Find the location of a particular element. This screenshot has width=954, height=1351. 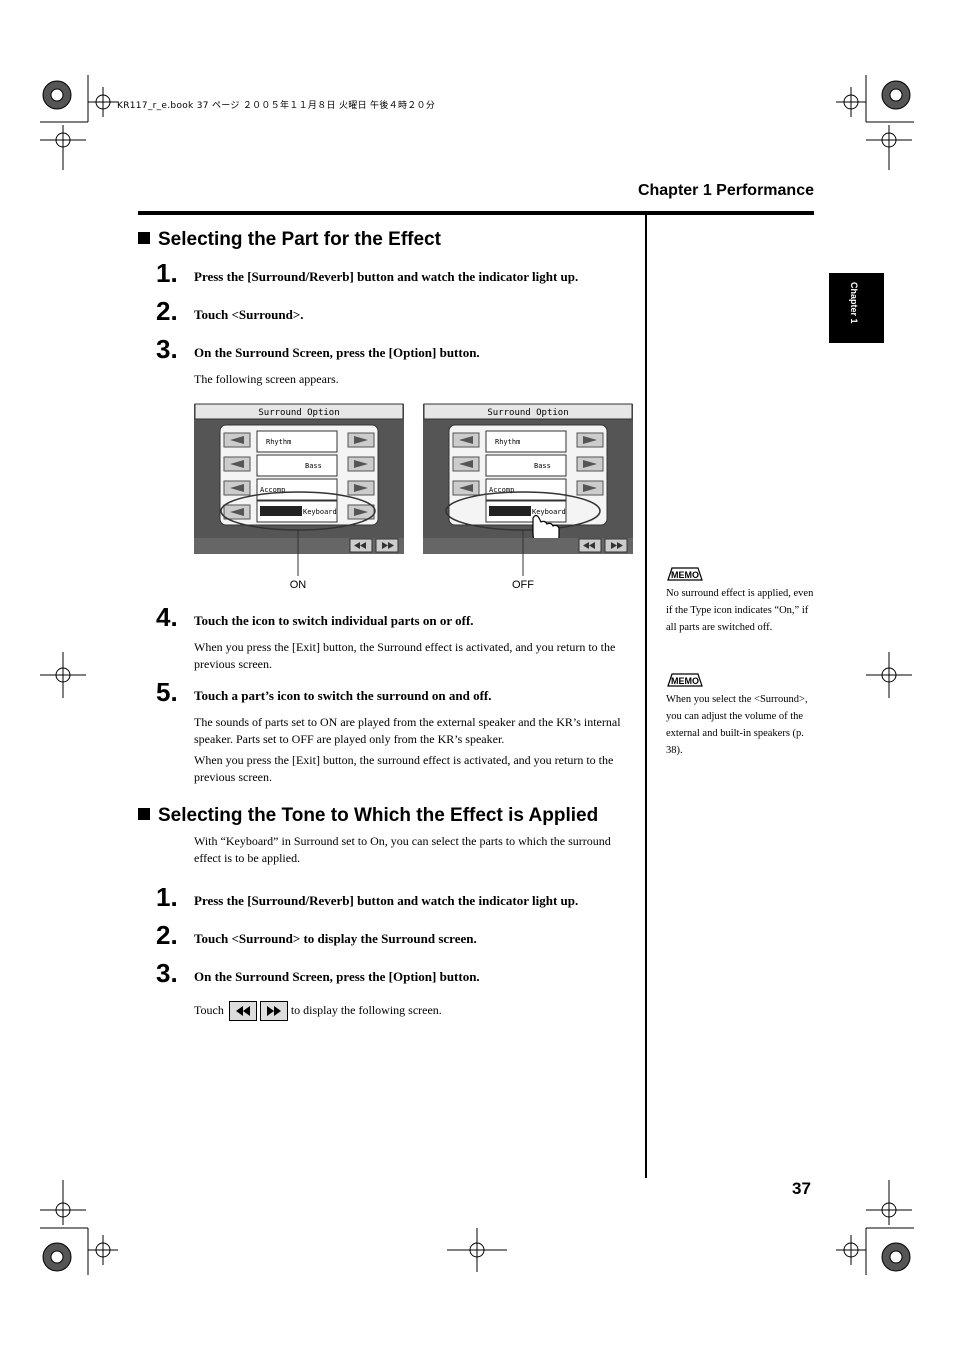

touch-instruction: Touch to display the following screen. is located at coordinates (318, 1011).